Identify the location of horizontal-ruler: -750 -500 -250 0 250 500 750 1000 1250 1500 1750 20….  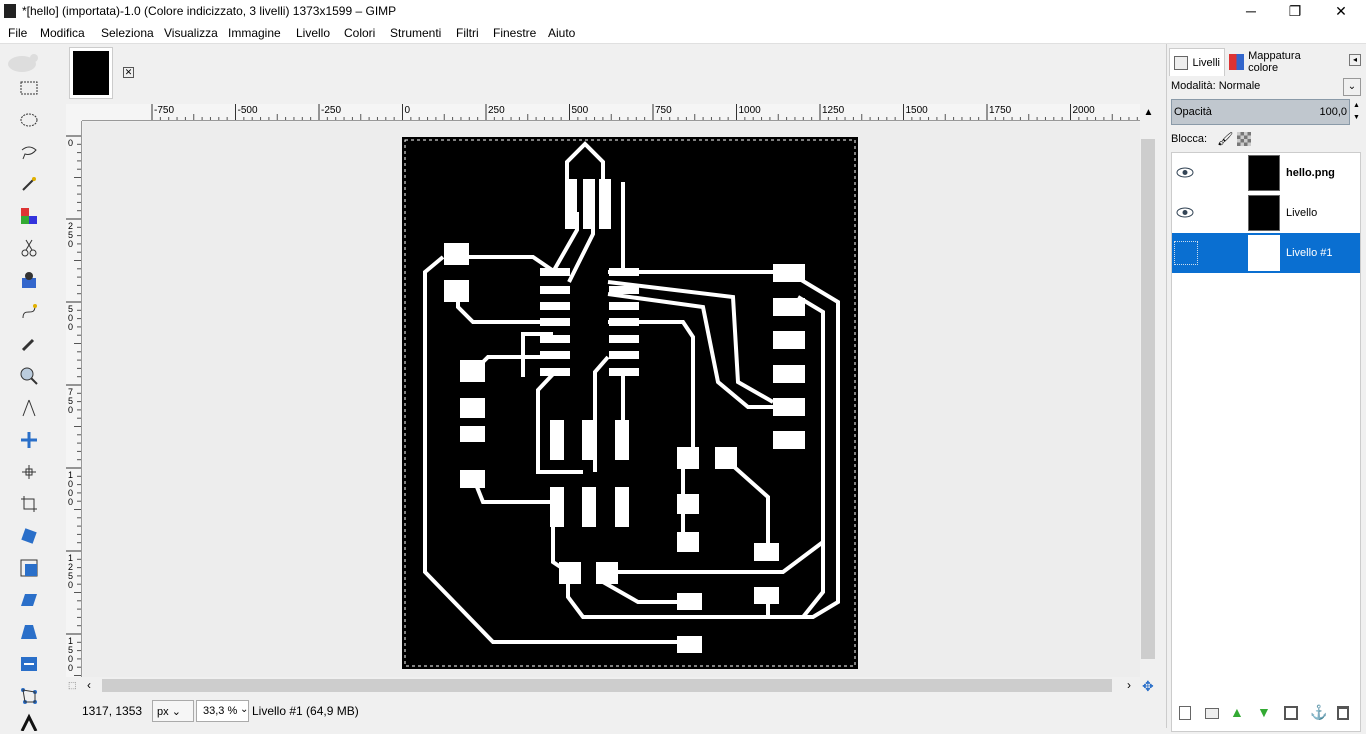
(611, 112).